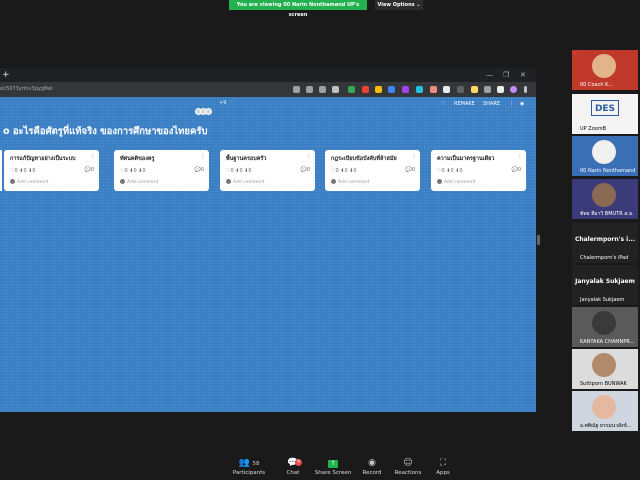 The width and height of the screenshot is (640, 480). Describe the element at coordinates (246, 159) in the screenshot. I see `card-title: พื้นฐานครอบครัว` at that location.